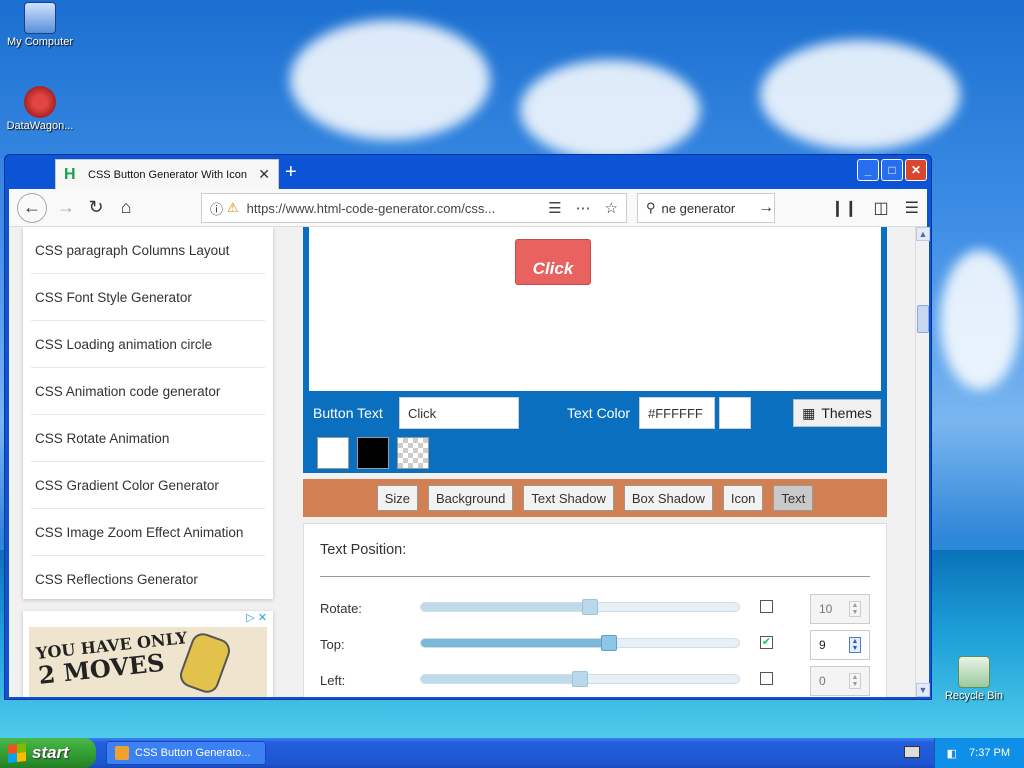  Describe the element at coordinates (113, 297) in the screenshot. I see `sidebar-item-label: CSS Font Style Generator` at that location.